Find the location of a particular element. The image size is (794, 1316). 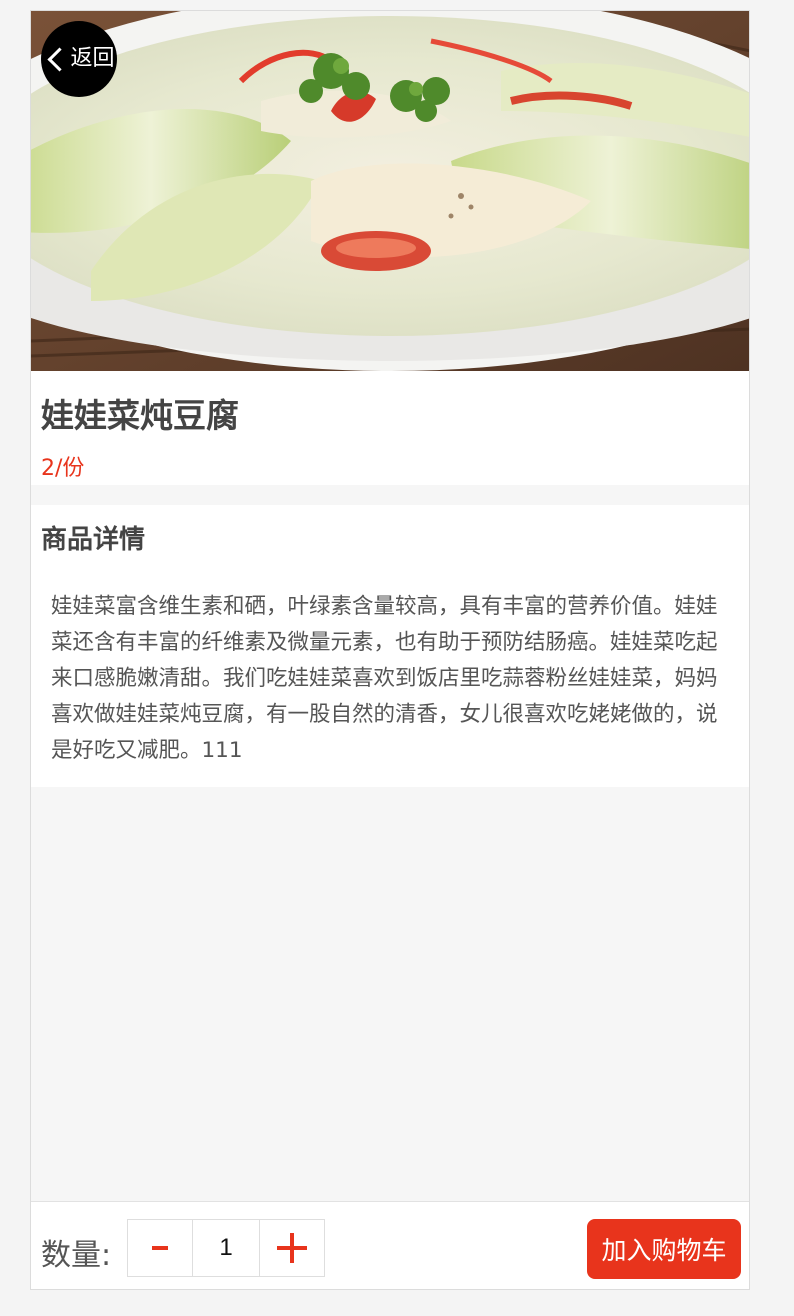

chevron-left-icon is located at coordinates (60, 59).